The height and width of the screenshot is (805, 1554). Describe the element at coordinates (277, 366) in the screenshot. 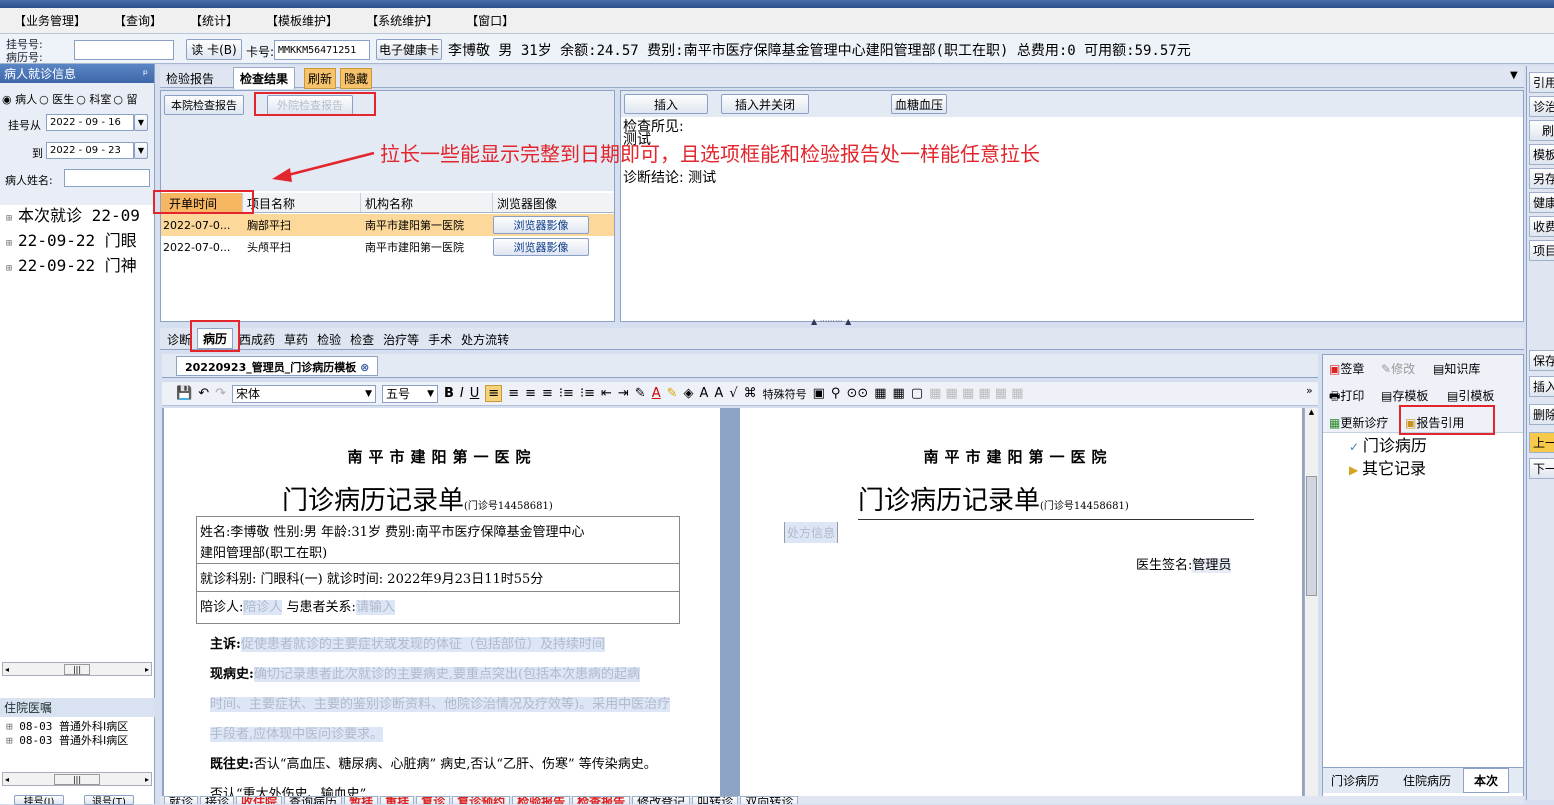

I see `doc-tab: 20220923_管理员_门诊病历模板 ⊗` at that location.